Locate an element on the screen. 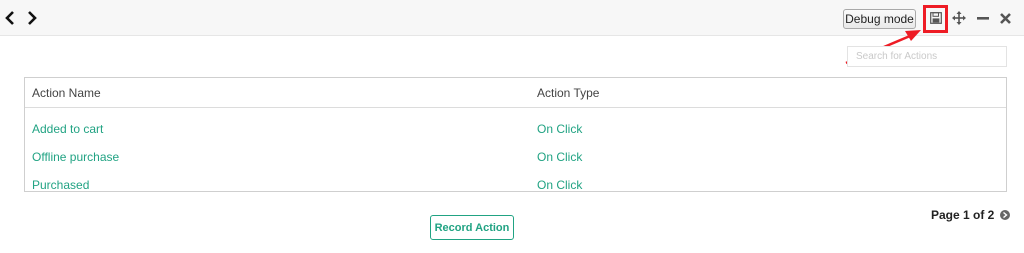  table-row: Added to cart On Click is located at coordinates (515, 130).